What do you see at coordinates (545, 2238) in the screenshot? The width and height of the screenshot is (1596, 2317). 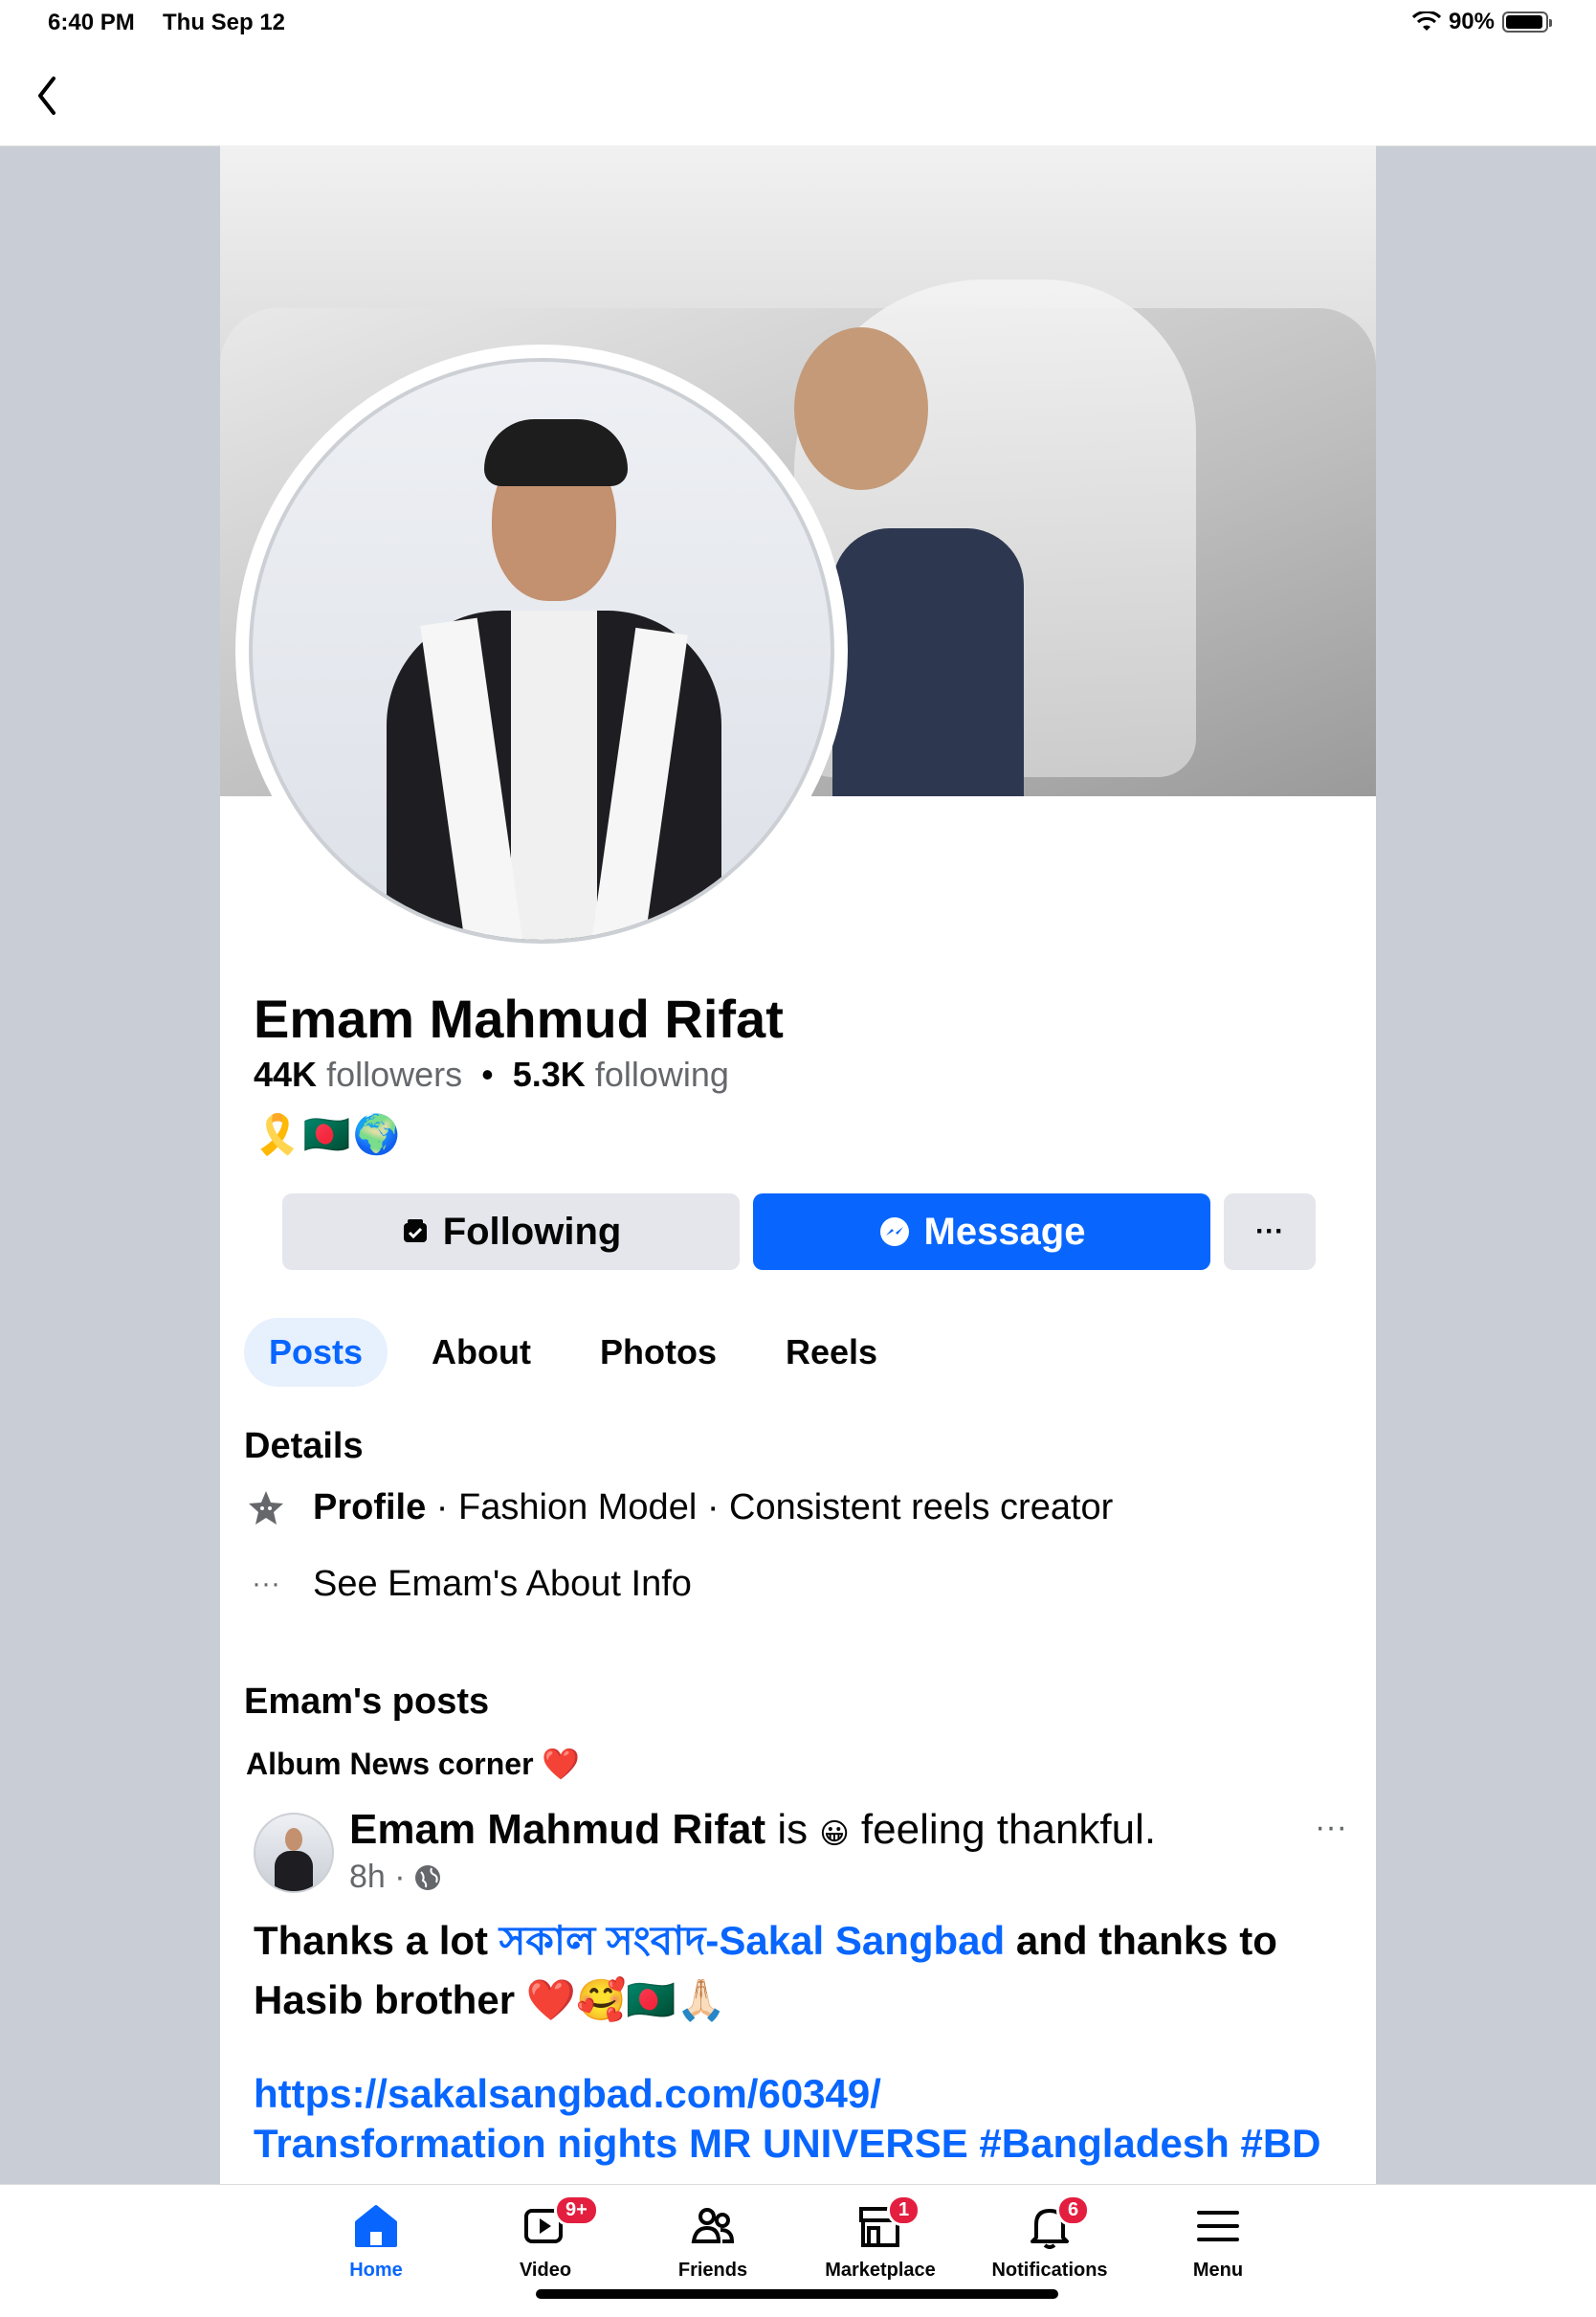 I see `tab-video: 9+ Video` at bounding box center [545, 2238].